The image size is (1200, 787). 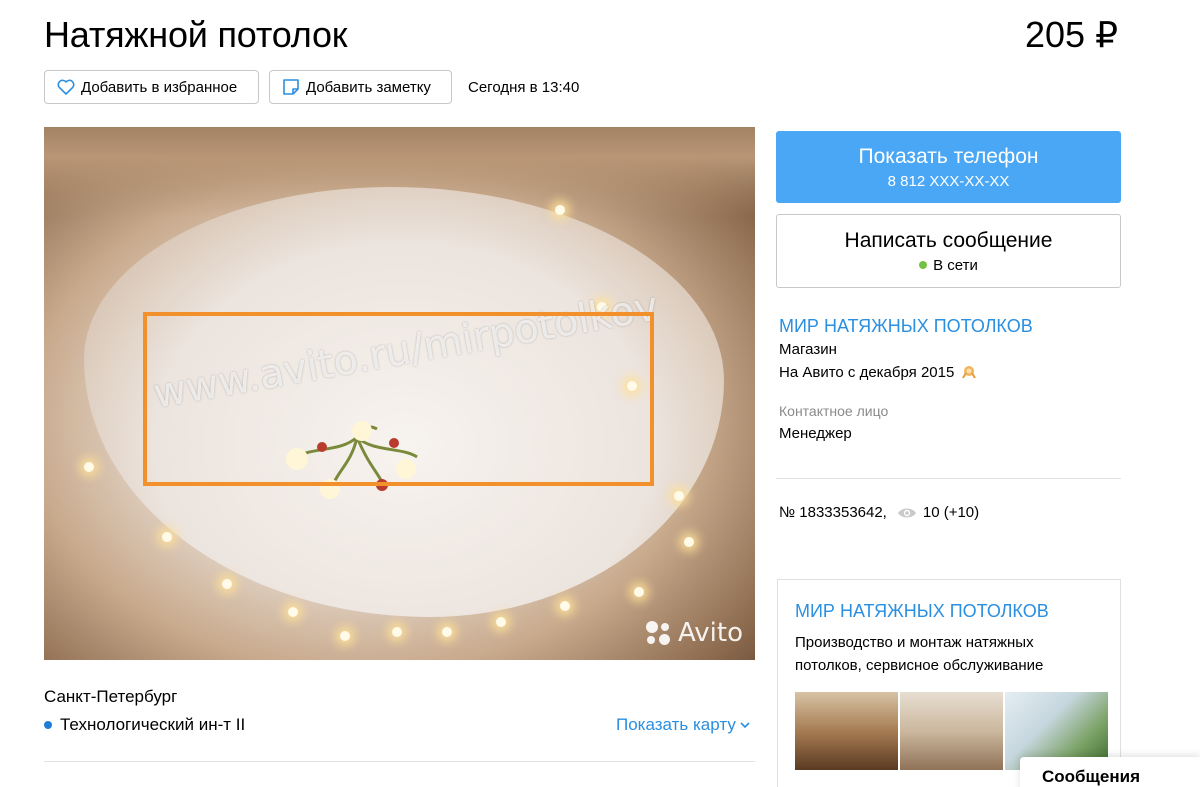 What do you see at coordinates (969, 372) in the screenshot?
I see `badge-icon` at bounding box center [969, 372].